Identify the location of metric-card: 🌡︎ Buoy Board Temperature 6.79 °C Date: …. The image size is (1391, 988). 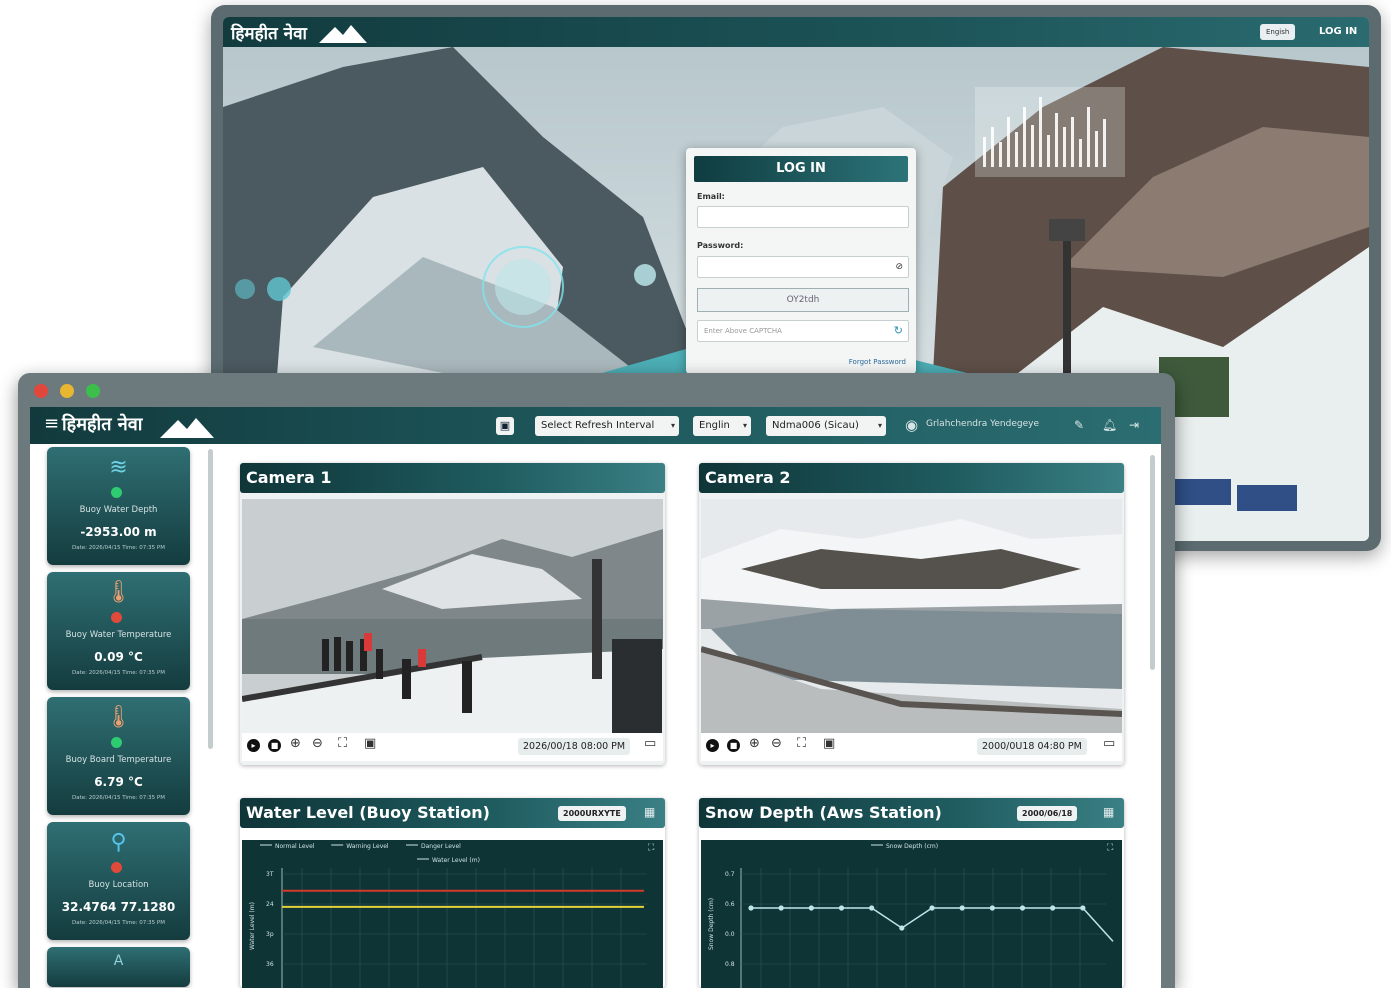
(118, 756).